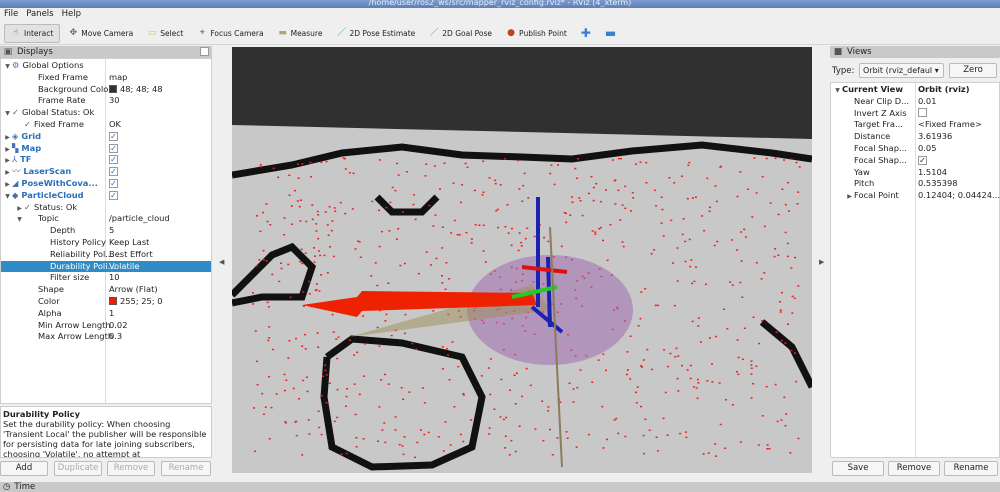 The image size is (1000, 492). What do you see at coordinates (106, 219) in the screenshot?
I see `display-row: ▼ Topic/particle_cloud` at bounding box center [106, 219].